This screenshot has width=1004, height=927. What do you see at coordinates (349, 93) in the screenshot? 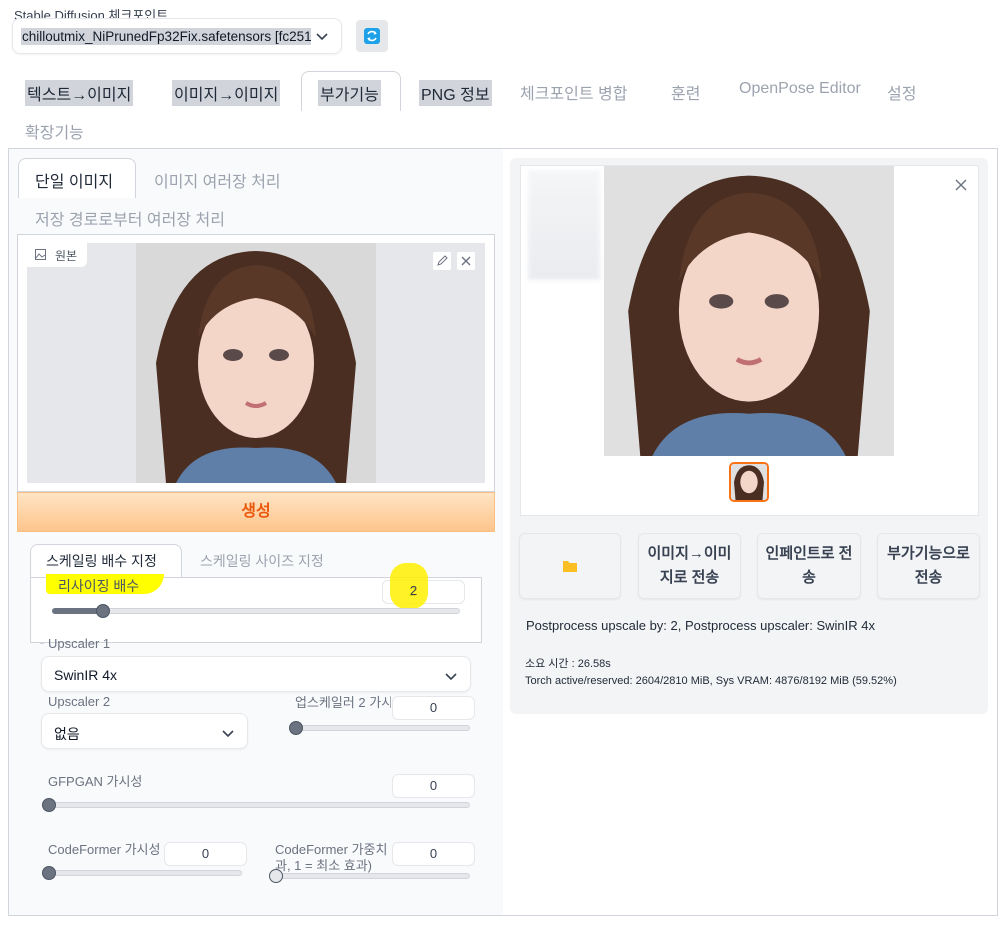
I see `tab-extras: 부가기능` at bounding box center [349, 93].